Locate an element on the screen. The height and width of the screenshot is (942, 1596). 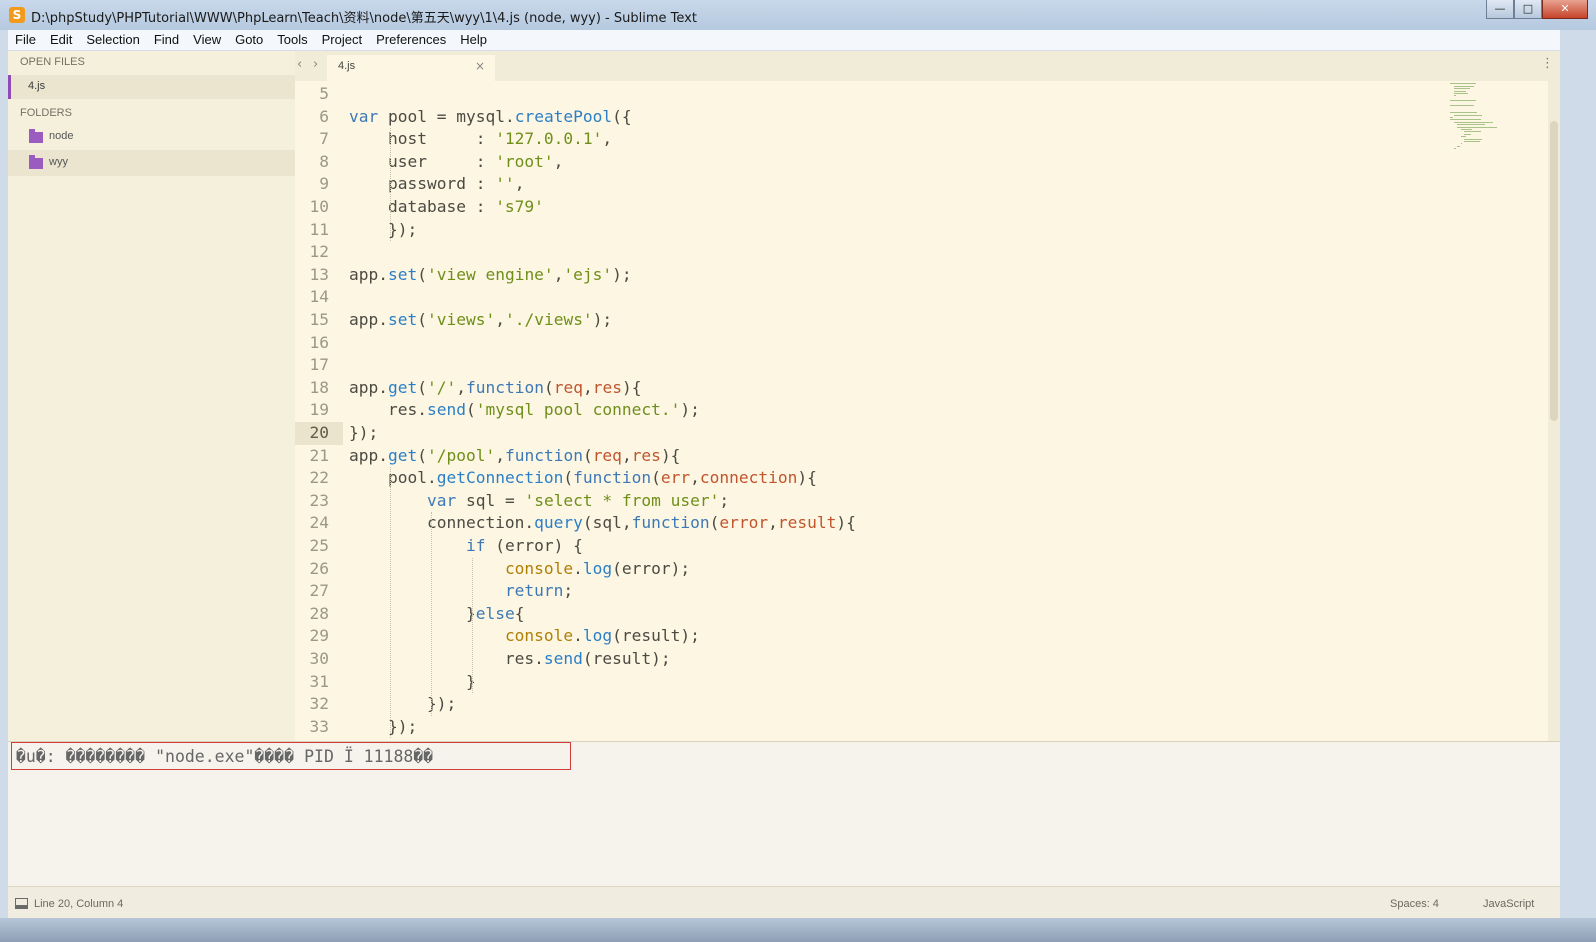
menu-find: Find is located at coordinates (166, 40).